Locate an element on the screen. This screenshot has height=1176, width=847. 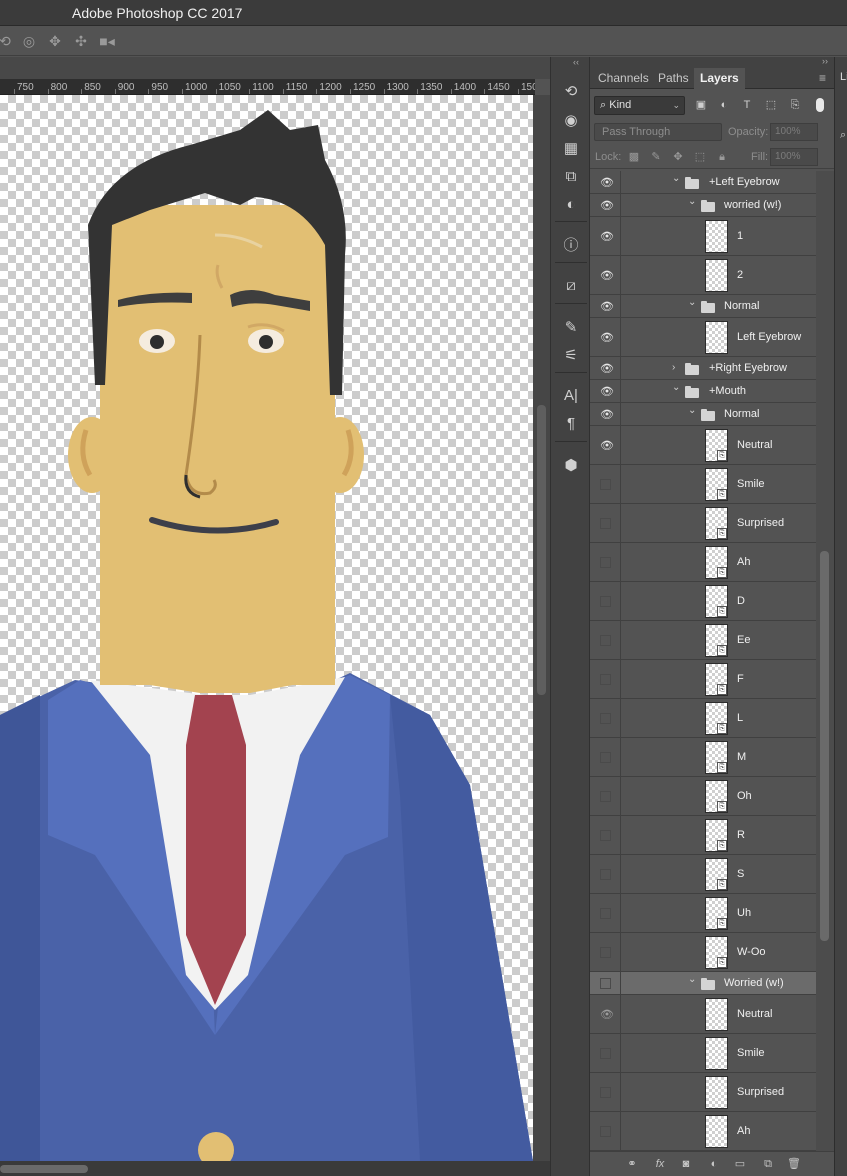
shape-filter-icon: ⬚ is located at coordinates (771, 105).